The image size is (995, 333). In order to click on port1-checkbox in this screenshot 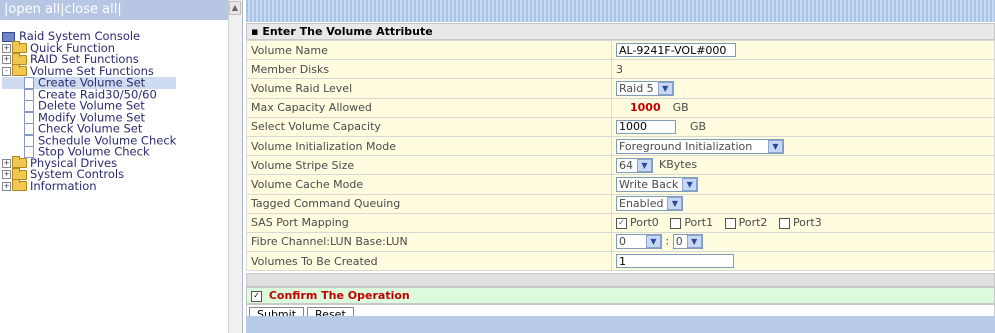, I will do `click(676, 223)`.